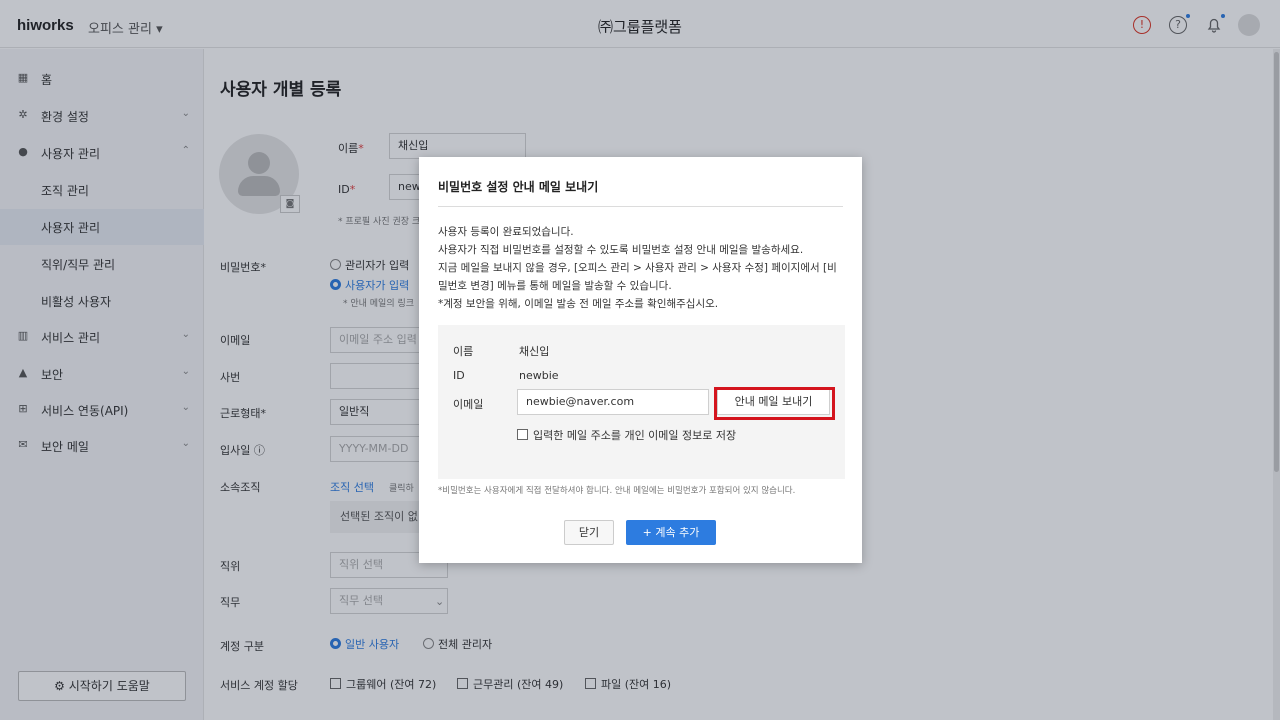 The image size is (1280, 720). Describe the element at coordinates (555, 286) in the screenshot. I see `dialog-message-line: 밀번호 변경] 메뉴를 통해 메일을 발송할 수 있습니다.` at that location.